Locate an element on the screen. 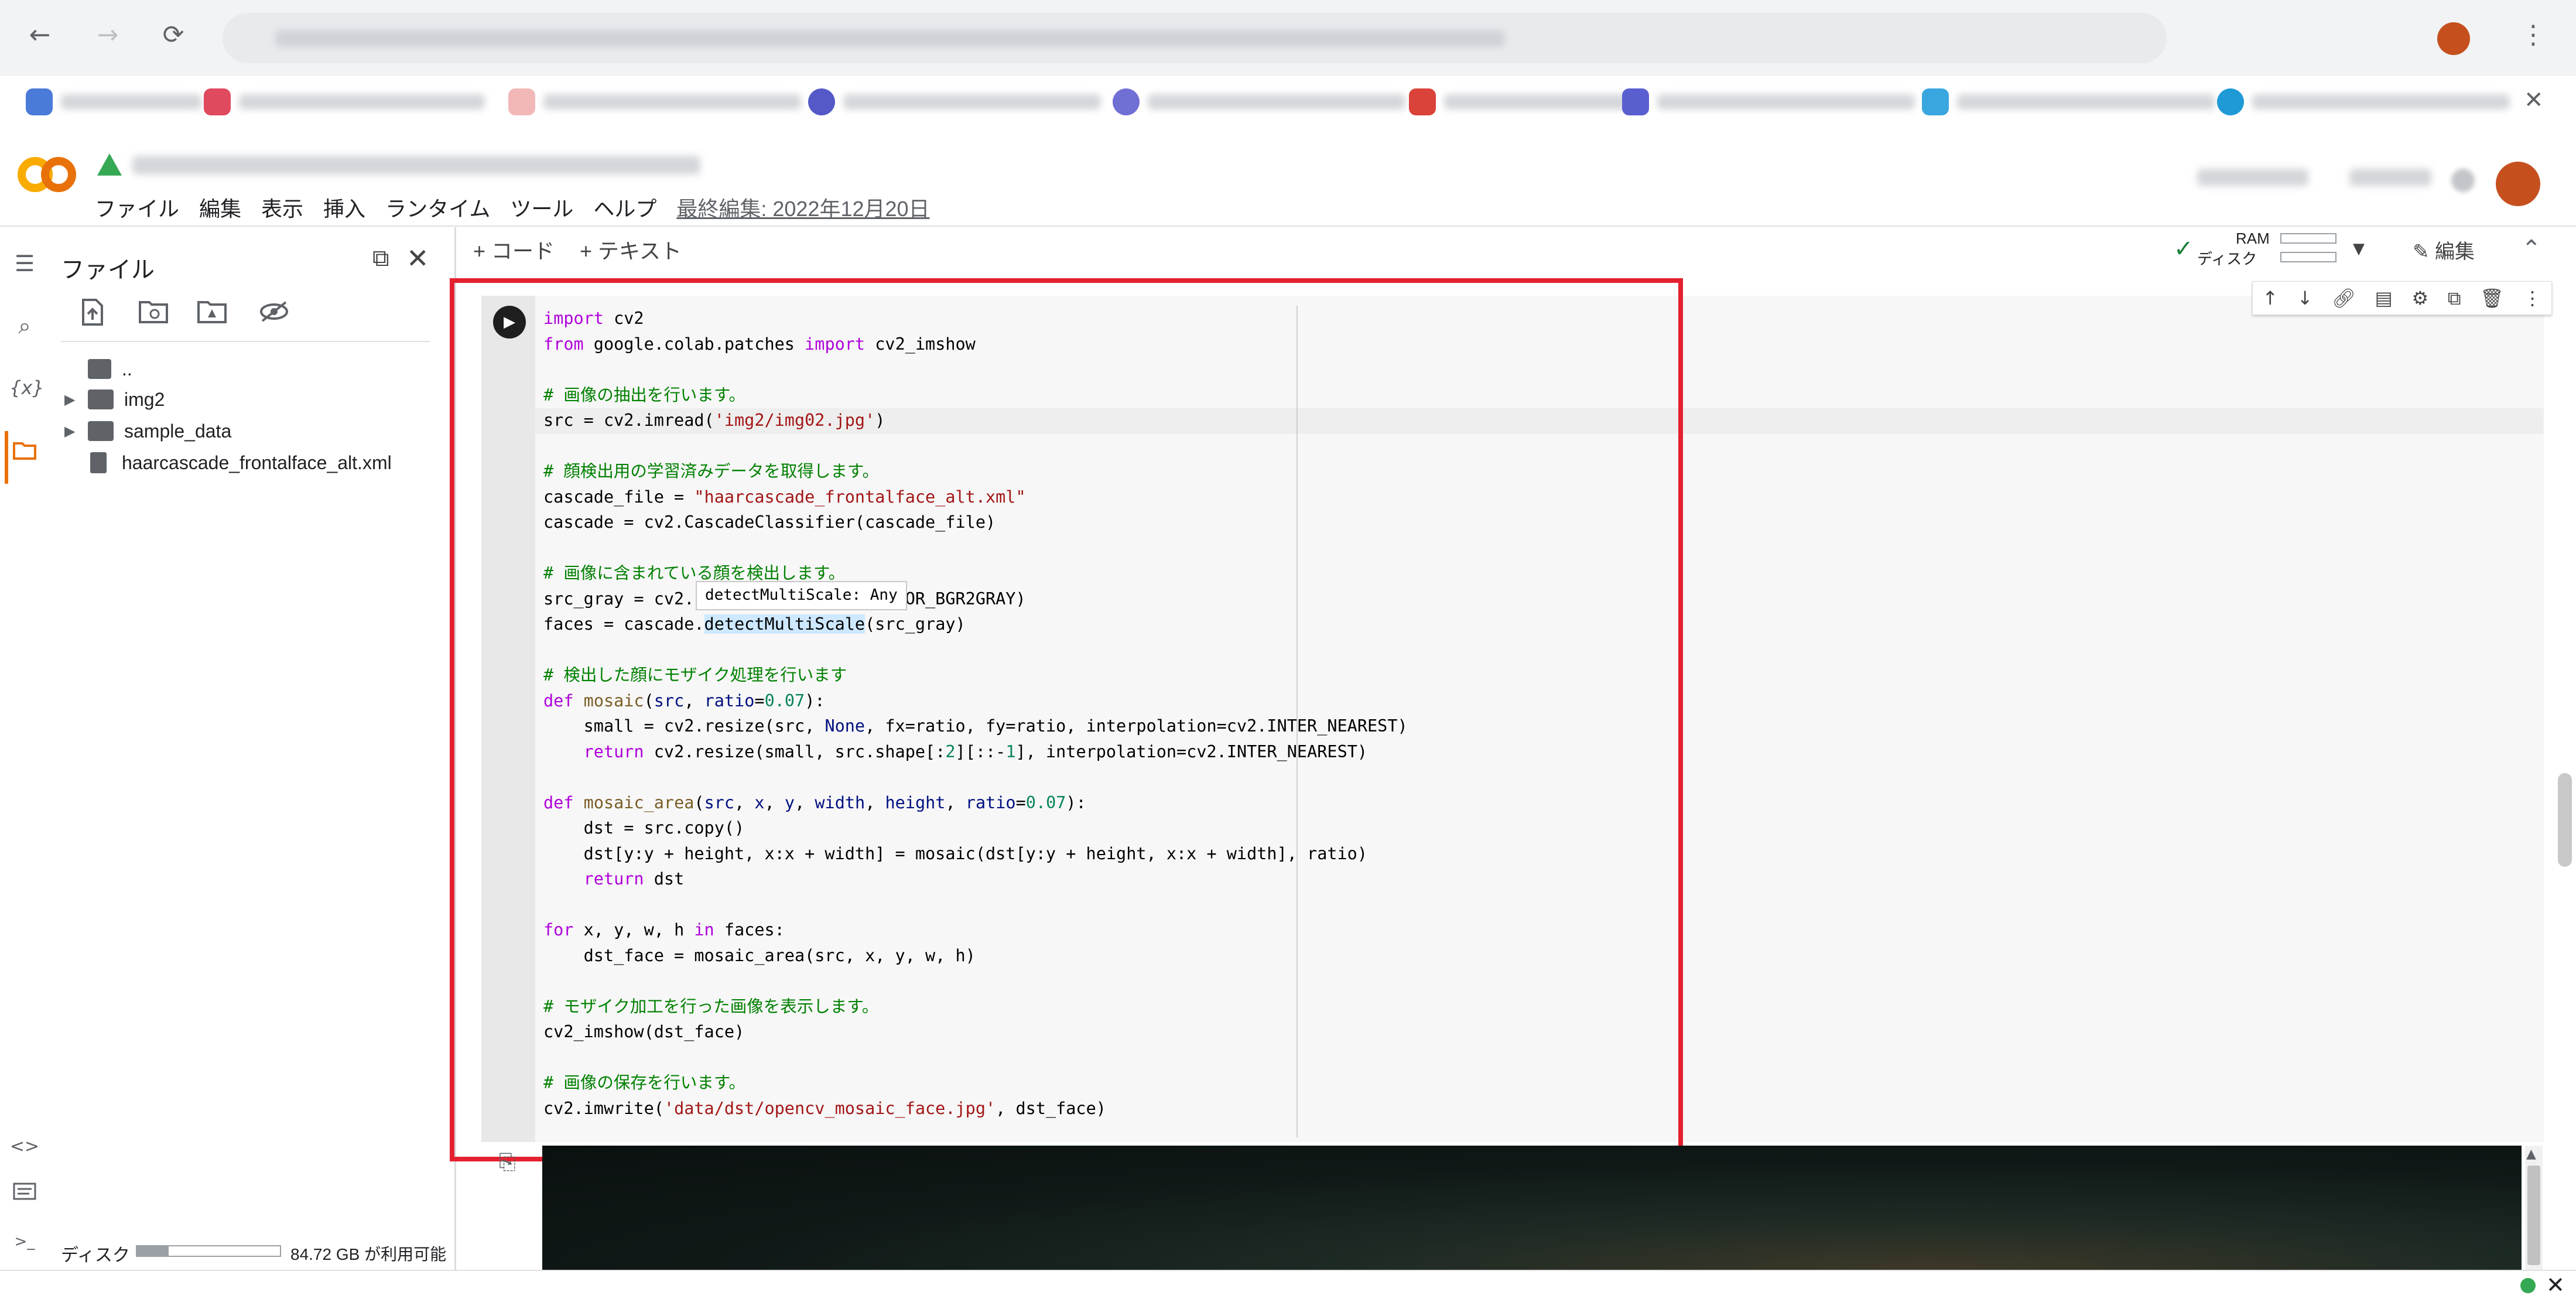 This screenshot has height=1302, width=2576. runtime-dropdown-icon: ▼ is located at coordinates (2359, 249).